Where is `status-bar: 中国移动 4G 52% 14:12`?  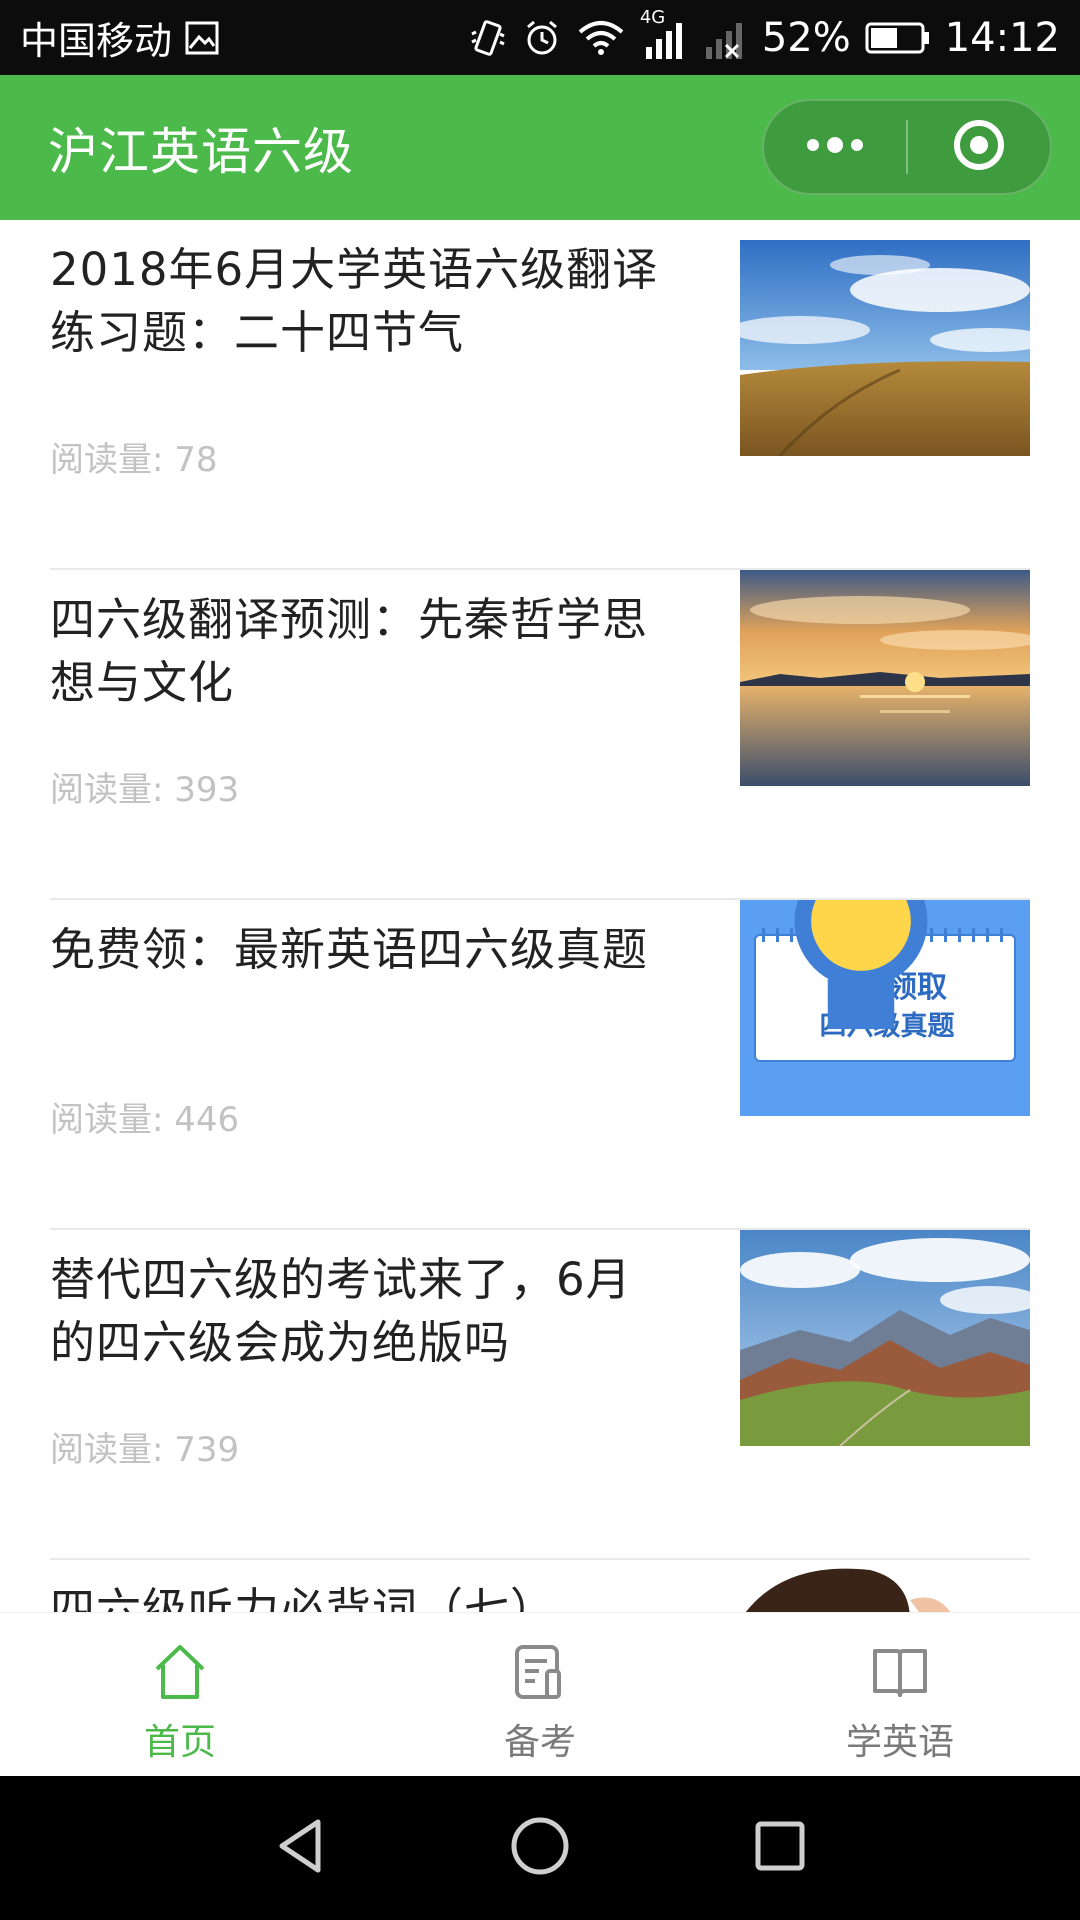
status-bar: 中国移动 4G 52% 14:12 is located at coordinates (540, 37).